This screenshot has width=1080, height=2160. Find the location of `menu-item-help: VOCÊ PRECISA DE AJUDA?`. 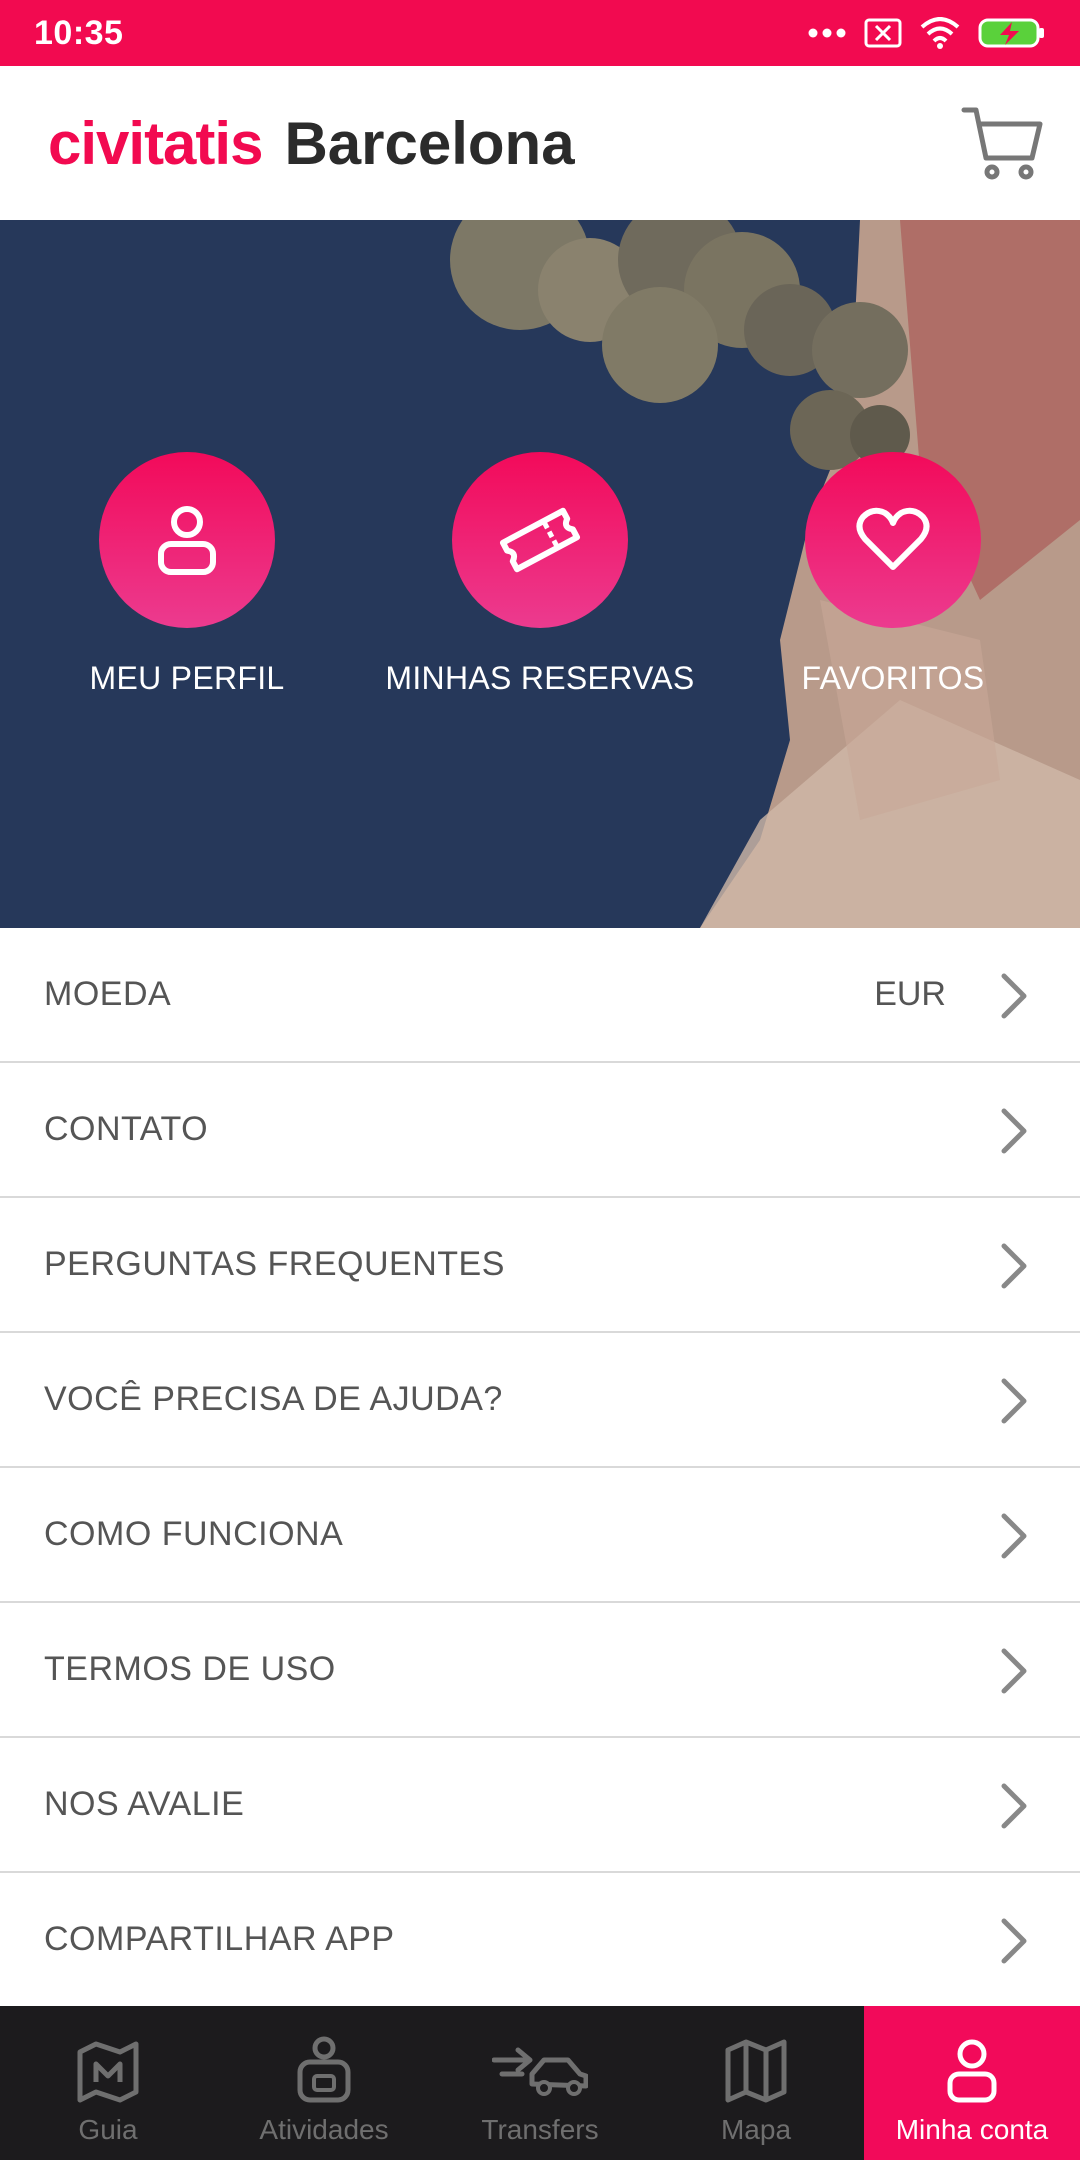

menu-item-help: VOCÊ PRECISA DE AJUDA? is located at coordinates (540, 1400).